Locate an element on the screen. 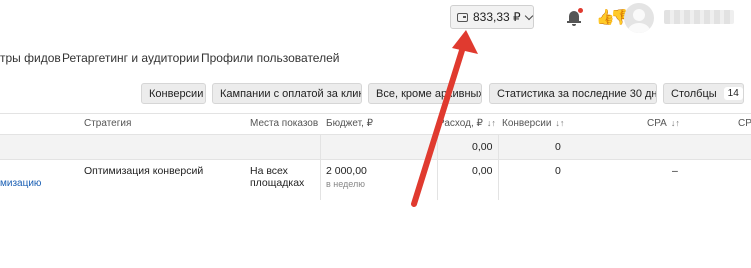 The image size is (751, 268). annotation-arrow-head is located at coordinates (465, 42).